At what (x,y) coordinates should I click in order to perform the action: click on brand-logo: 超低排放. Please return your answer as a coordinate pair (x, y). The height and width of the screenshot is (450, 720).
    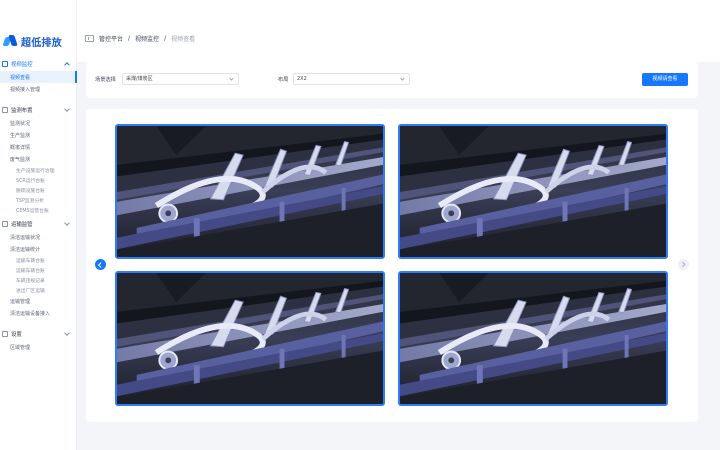
    Looking at the image, I should click on (32, 41).